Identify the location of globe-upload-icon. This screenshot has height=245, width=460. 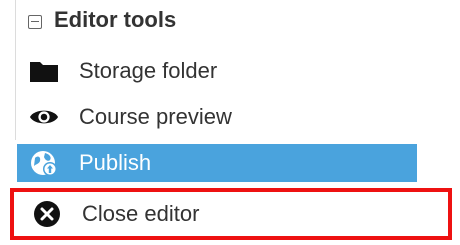
(44, 163).